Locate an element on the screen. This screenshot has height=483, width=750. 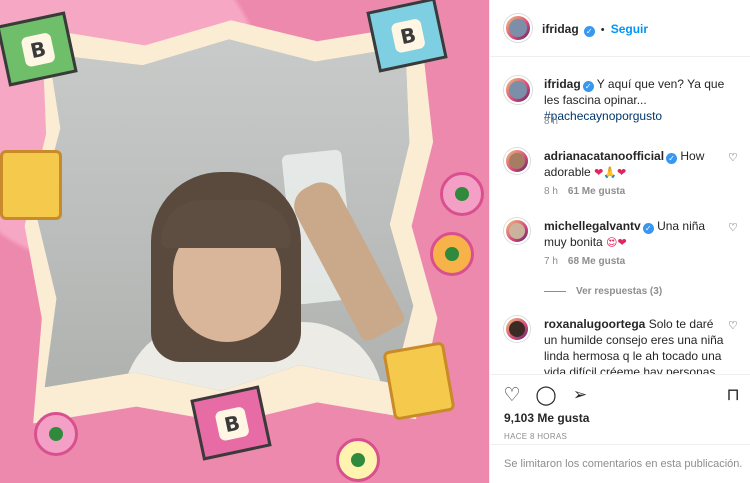
author-username: ifridag is located at coordinates (560, 29).